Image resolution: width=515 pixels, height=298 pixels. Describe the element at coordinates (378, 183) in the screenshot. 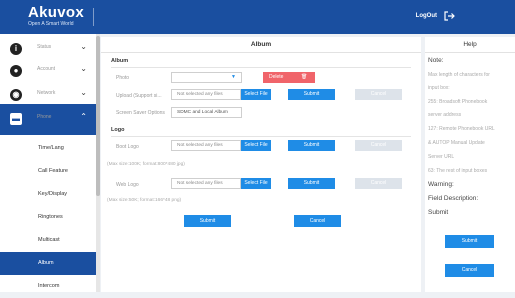

I see `web-logo-cancel-button: Cancel` at that location.